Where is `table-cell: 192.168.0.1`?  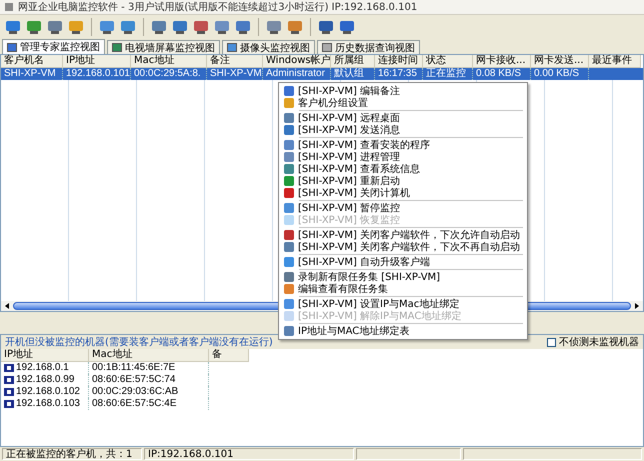
table-cell: 192.168.0.1 is located at coordinates (45, 368).